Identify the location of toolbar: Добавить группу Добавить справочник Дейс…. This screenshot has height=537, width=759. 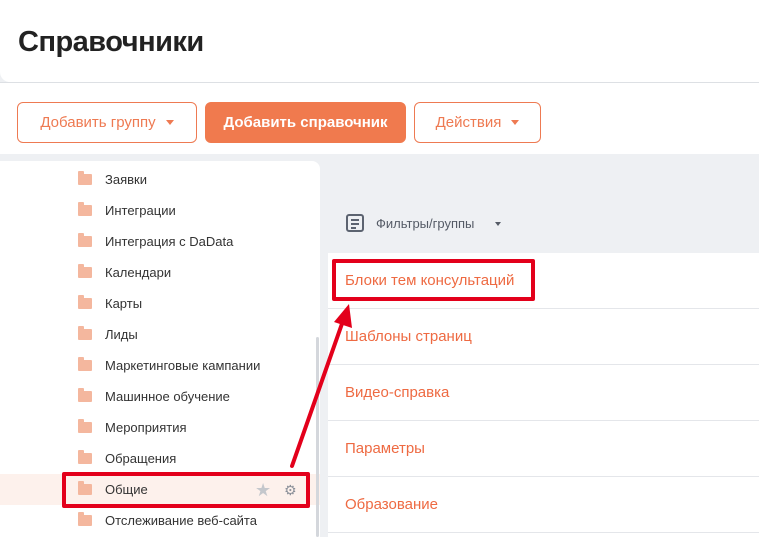
(379, 118).